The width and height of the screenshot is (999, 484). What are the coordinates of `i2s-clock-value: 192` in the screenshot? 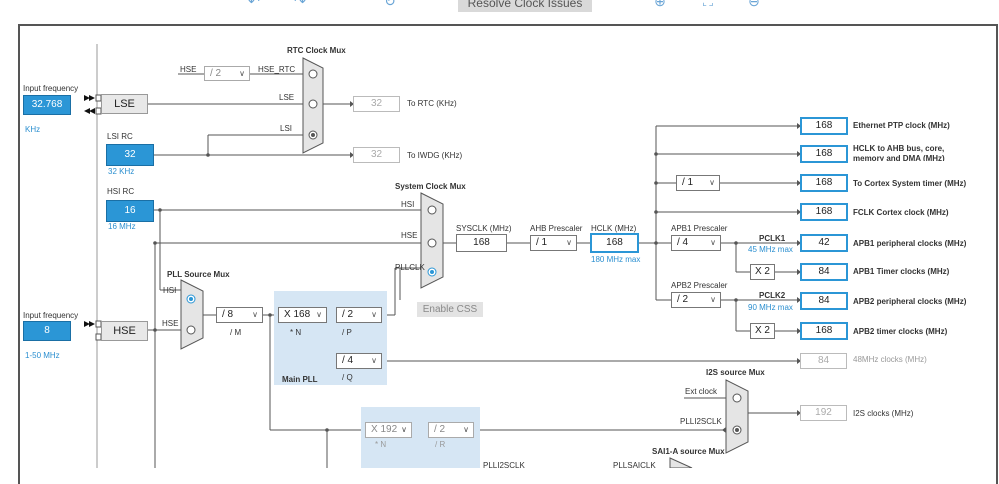 It's located at (823, 413).